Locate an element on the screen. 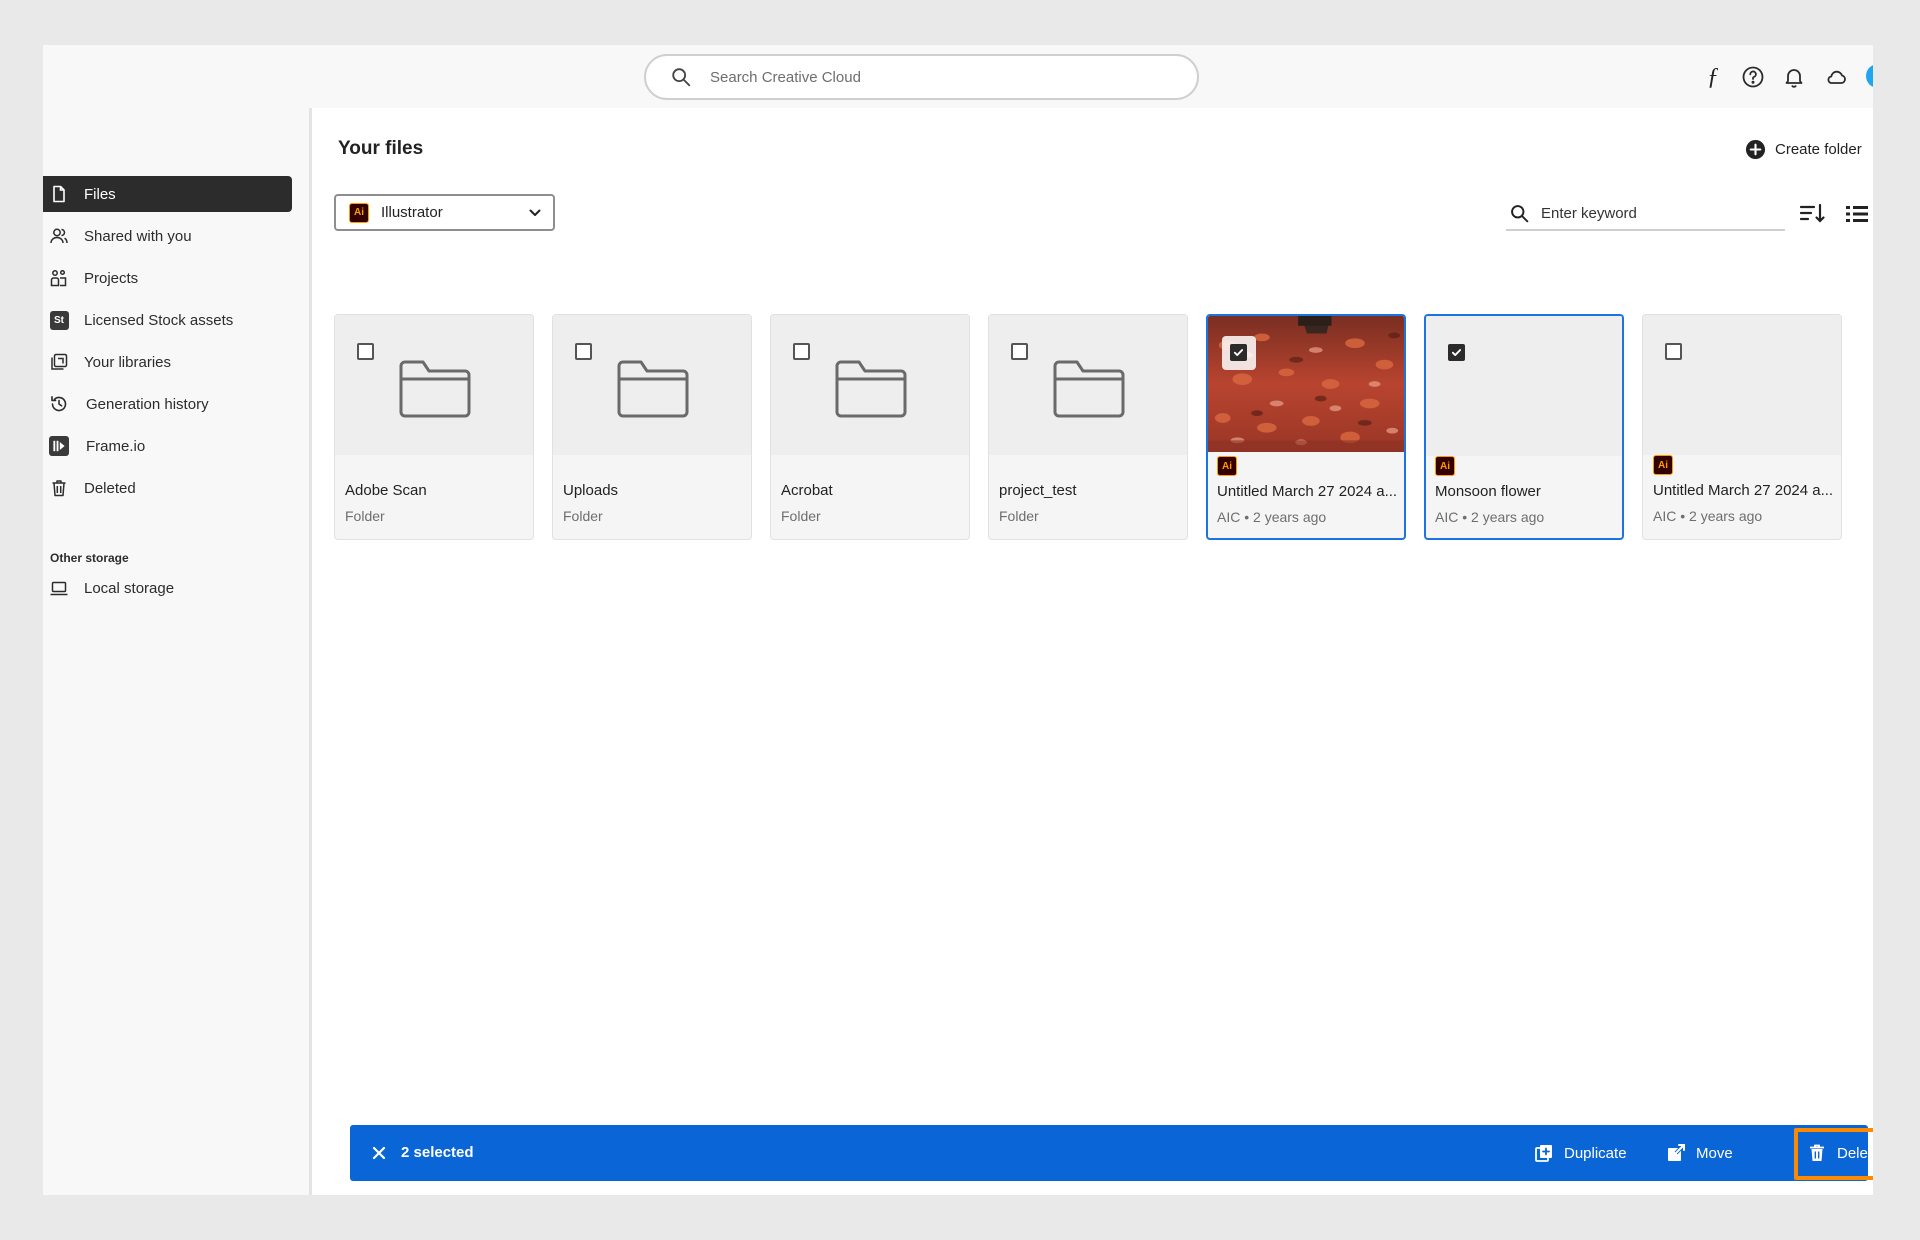  keyword-search-input is located at coordinates (1656, 213).